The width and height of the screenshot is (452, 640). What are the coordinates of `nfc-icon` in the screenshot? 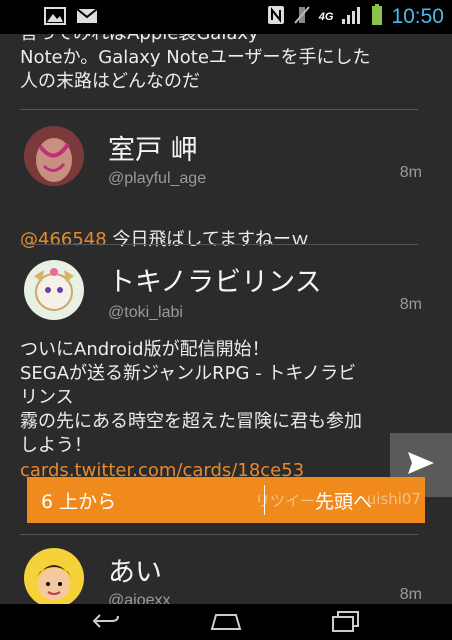 It's located at (276, 17).